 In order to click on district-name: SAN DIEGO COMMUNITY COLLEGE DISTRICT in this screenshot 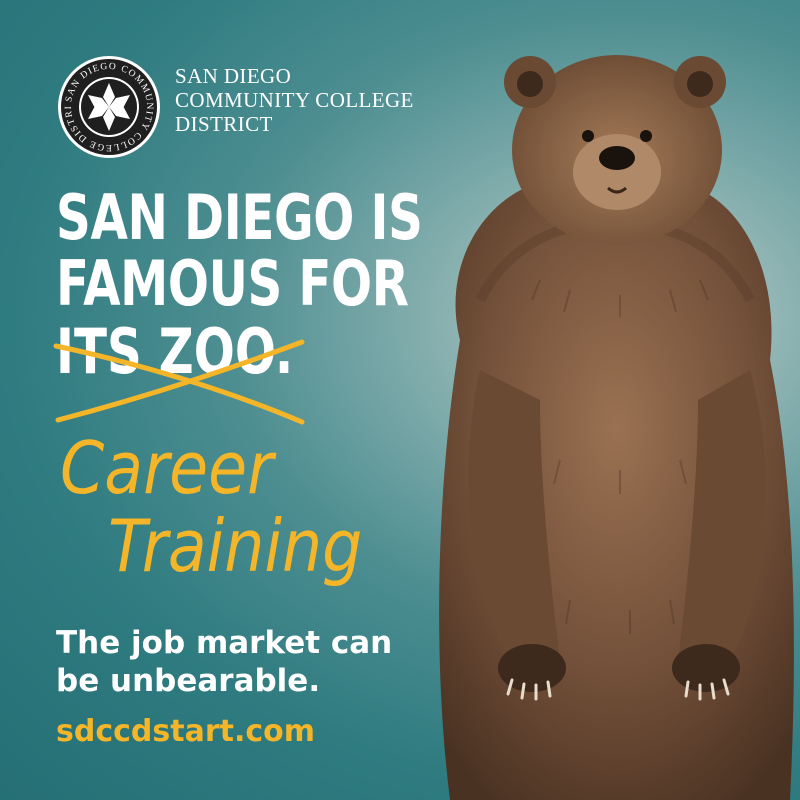, I will do `click(294, 100)`.